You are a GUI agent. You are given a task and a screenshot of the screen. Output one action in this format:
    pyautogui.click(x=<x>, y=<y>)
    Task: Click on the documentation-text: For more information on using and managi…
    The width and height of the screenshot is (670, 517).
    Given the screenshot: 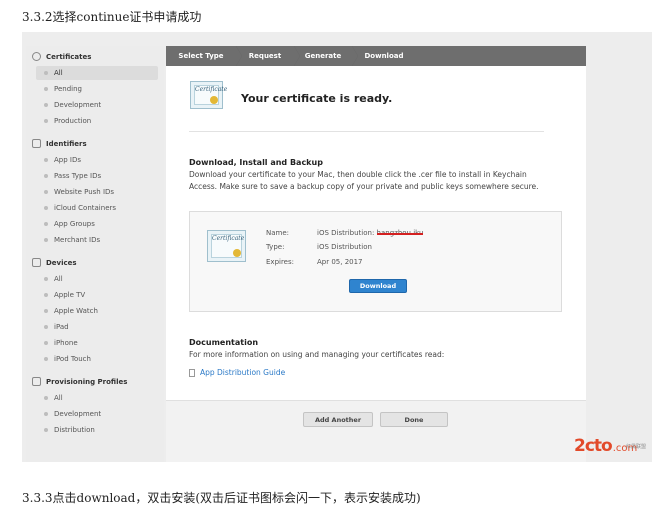 What is the action you would take?
    pyautogui.click(x=317, y=354)
    